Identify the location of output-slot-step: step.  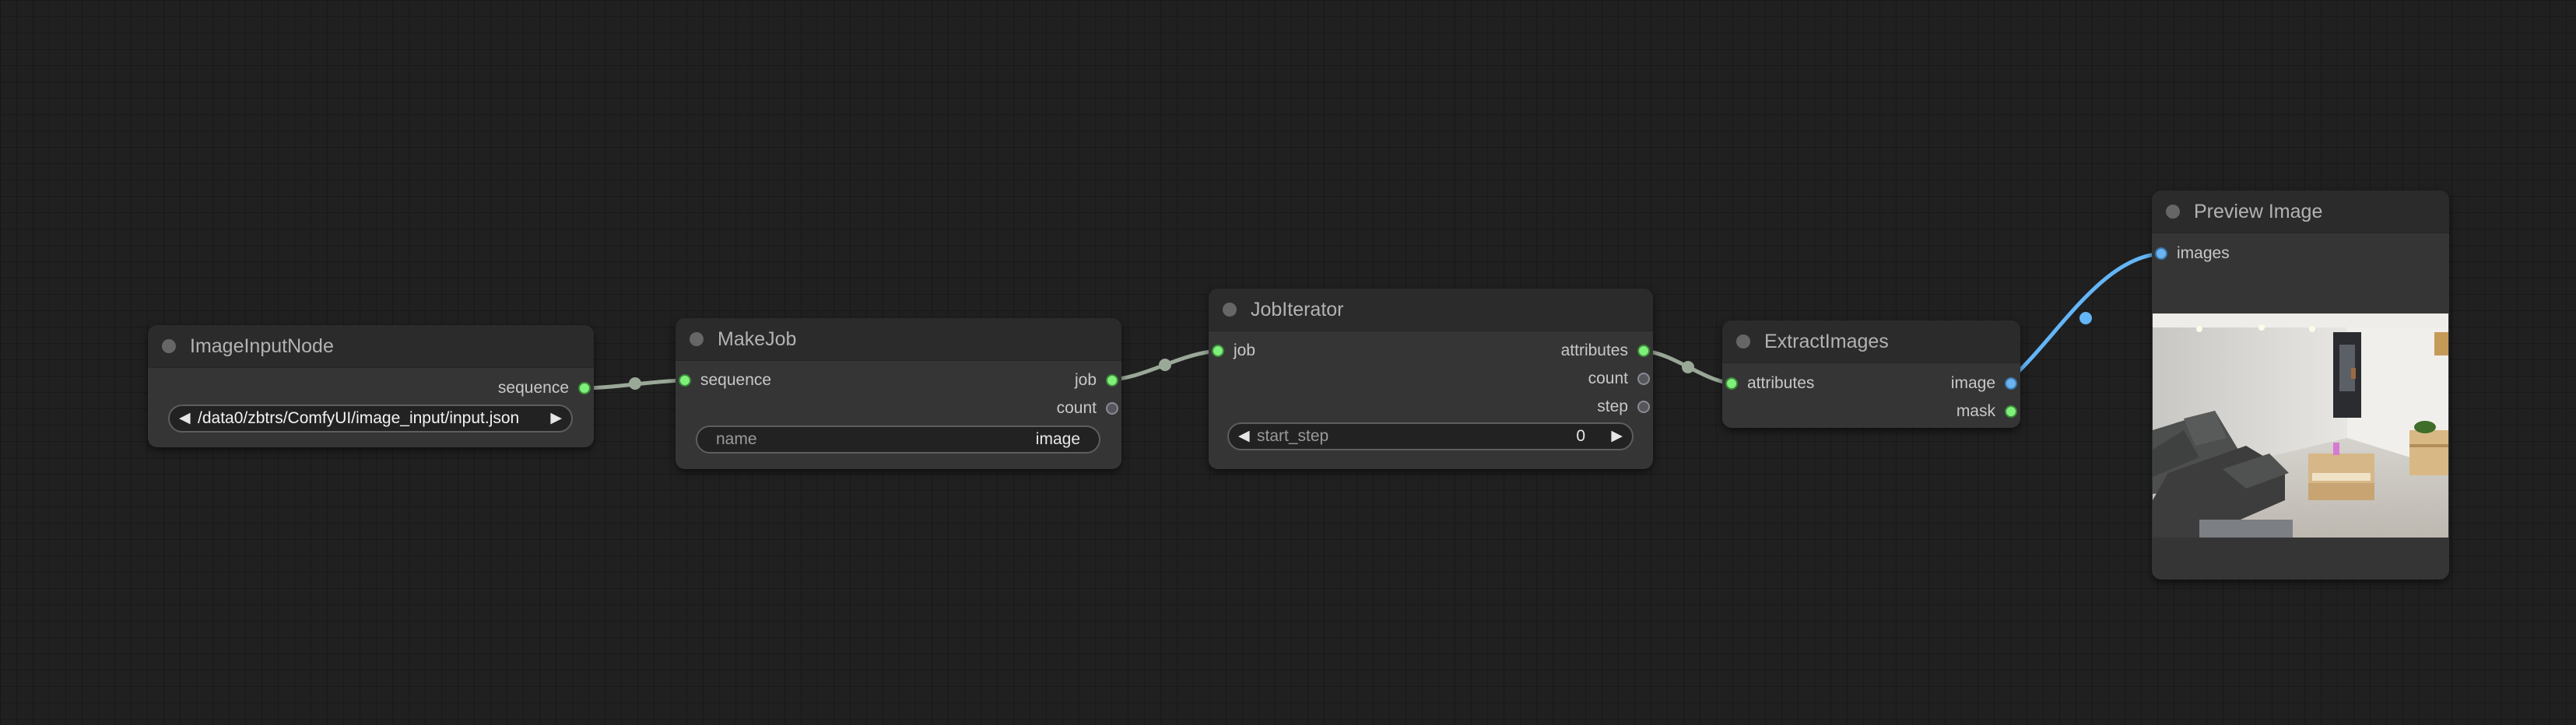
(1625, 407).